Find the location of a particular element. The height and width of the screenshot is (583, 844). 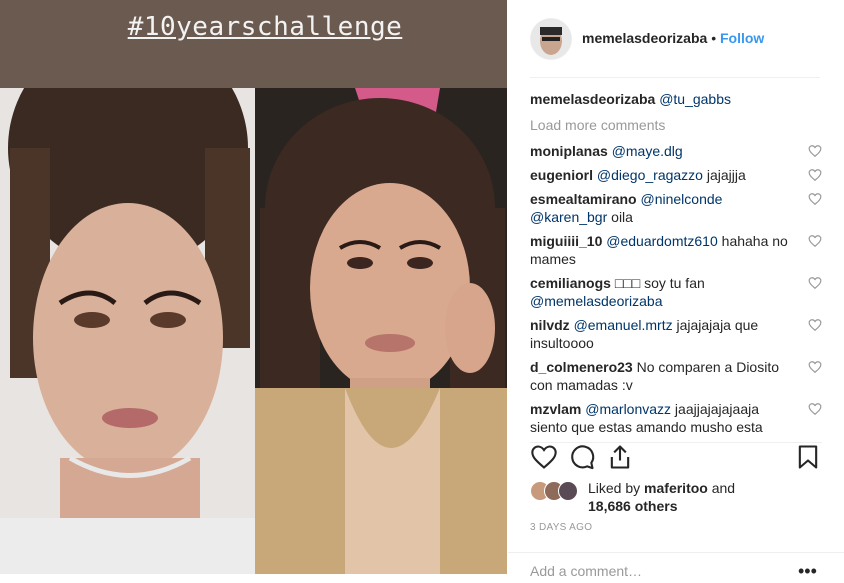

follow-button: Follow is located at coordinates (742, 38).